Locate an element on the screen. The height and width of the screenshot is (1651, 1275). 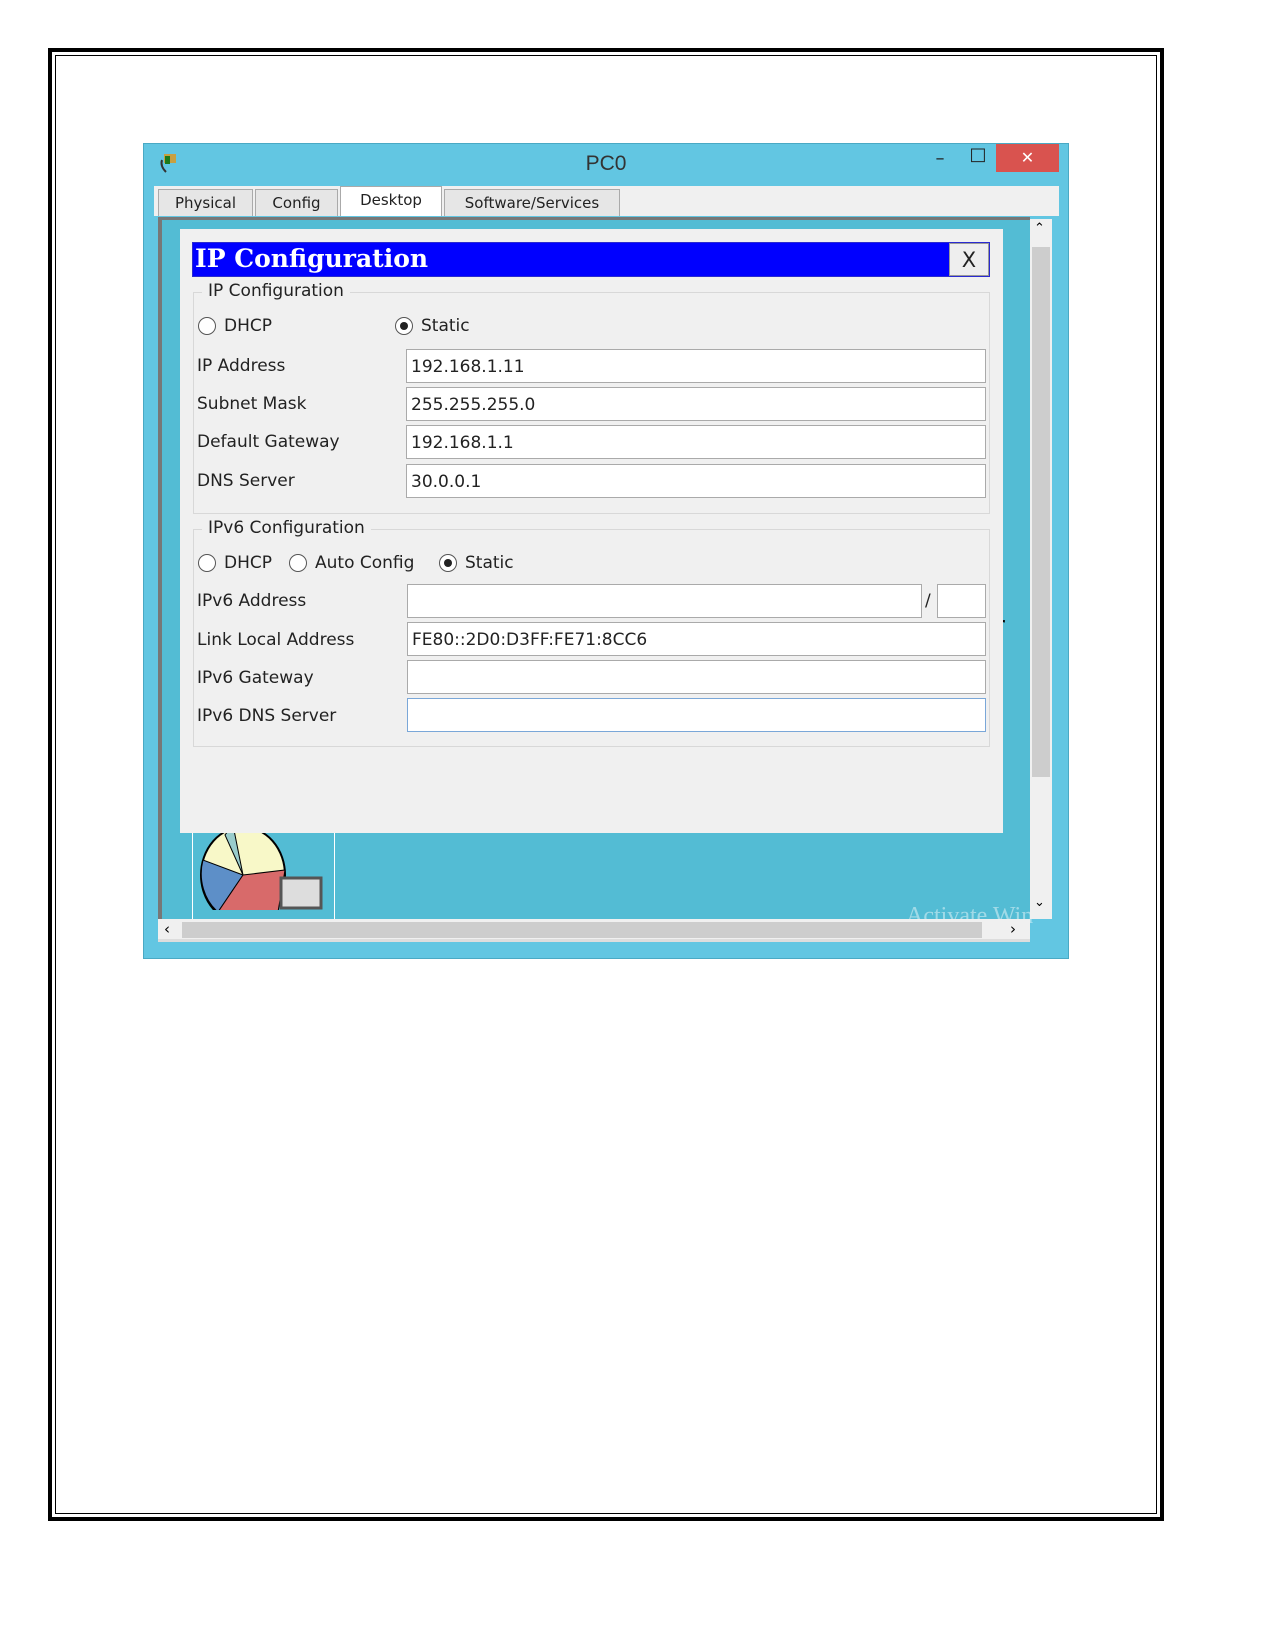
ip-address-label: IP Address is located at coordinates (241, 366).